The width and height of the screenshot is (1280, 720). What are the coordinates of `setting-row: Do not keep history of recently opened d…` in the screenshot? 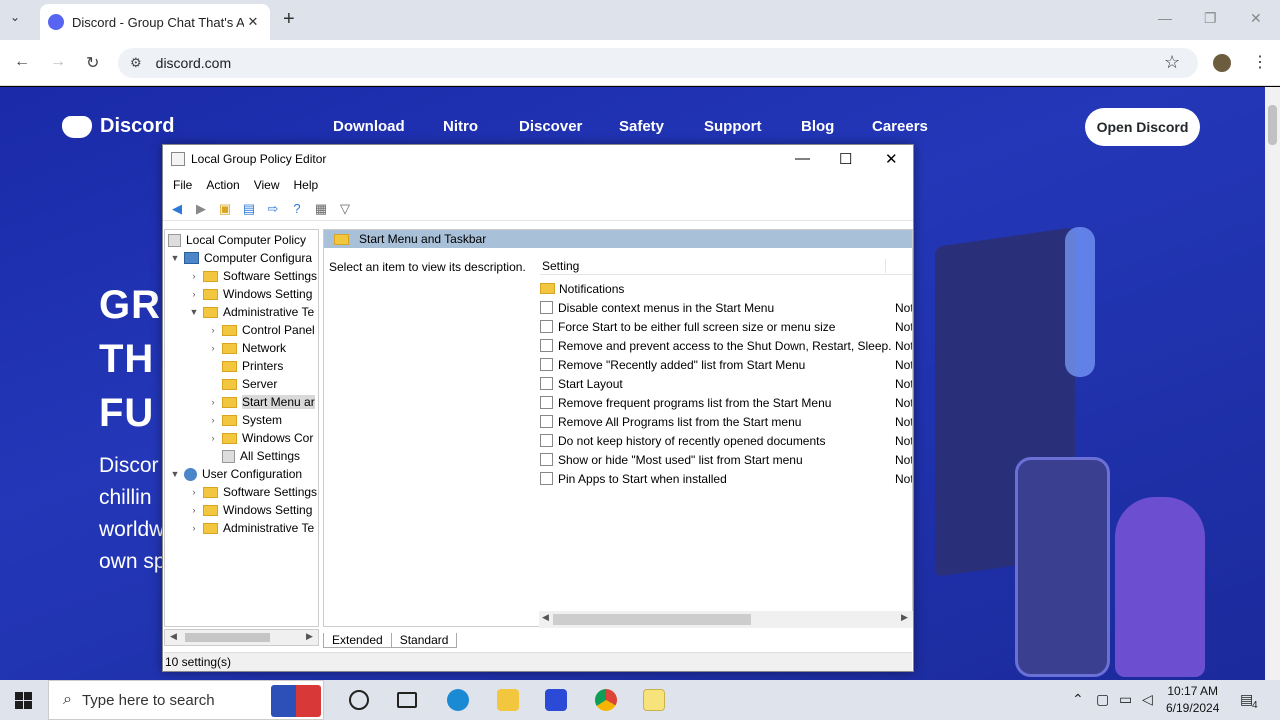 It's located at (726, 440).